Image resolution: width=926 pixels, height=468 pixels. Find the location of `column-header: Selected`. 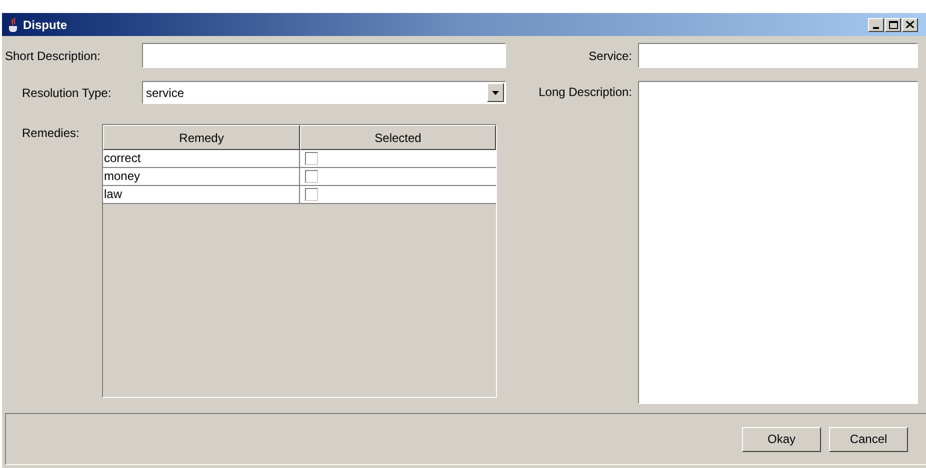

column-header: Selected is located at coordinates (398, 137).